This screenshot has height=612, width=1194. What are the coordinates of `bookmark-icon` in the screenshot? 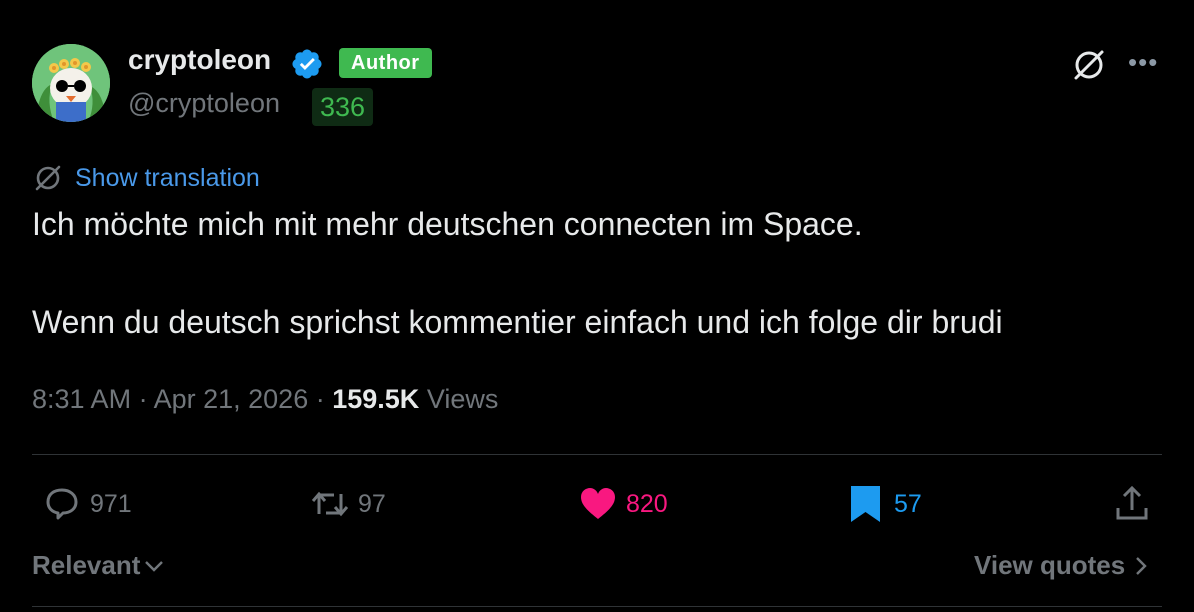 It's located at (865, 504).